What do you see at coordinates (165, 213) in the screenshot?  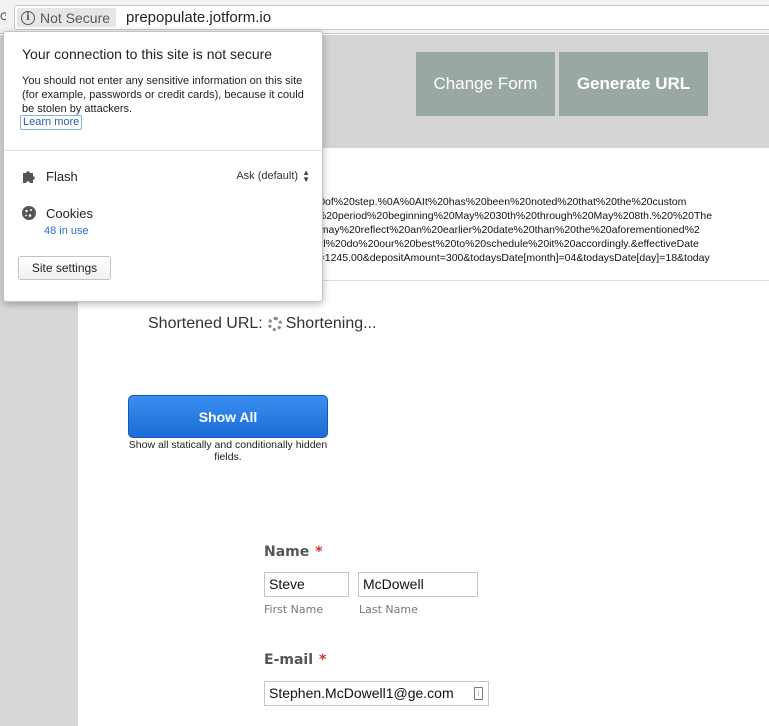 I see `cookies-row: Cookies` at bounding box center [165, 213].